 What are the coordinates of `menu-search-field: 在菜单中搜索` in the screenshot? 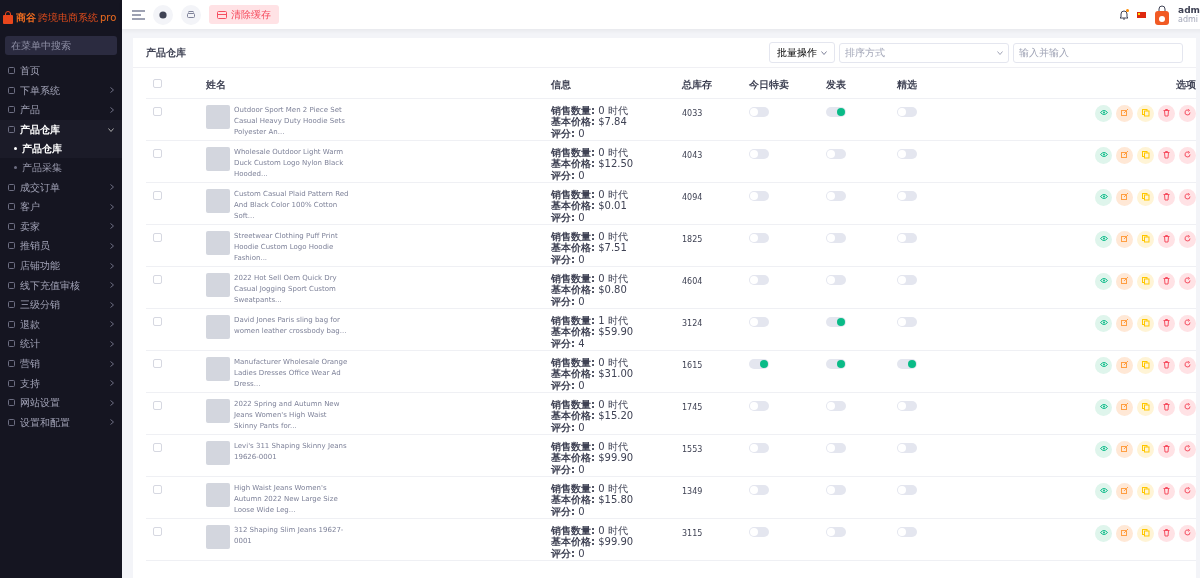 It's located at (61, 45).